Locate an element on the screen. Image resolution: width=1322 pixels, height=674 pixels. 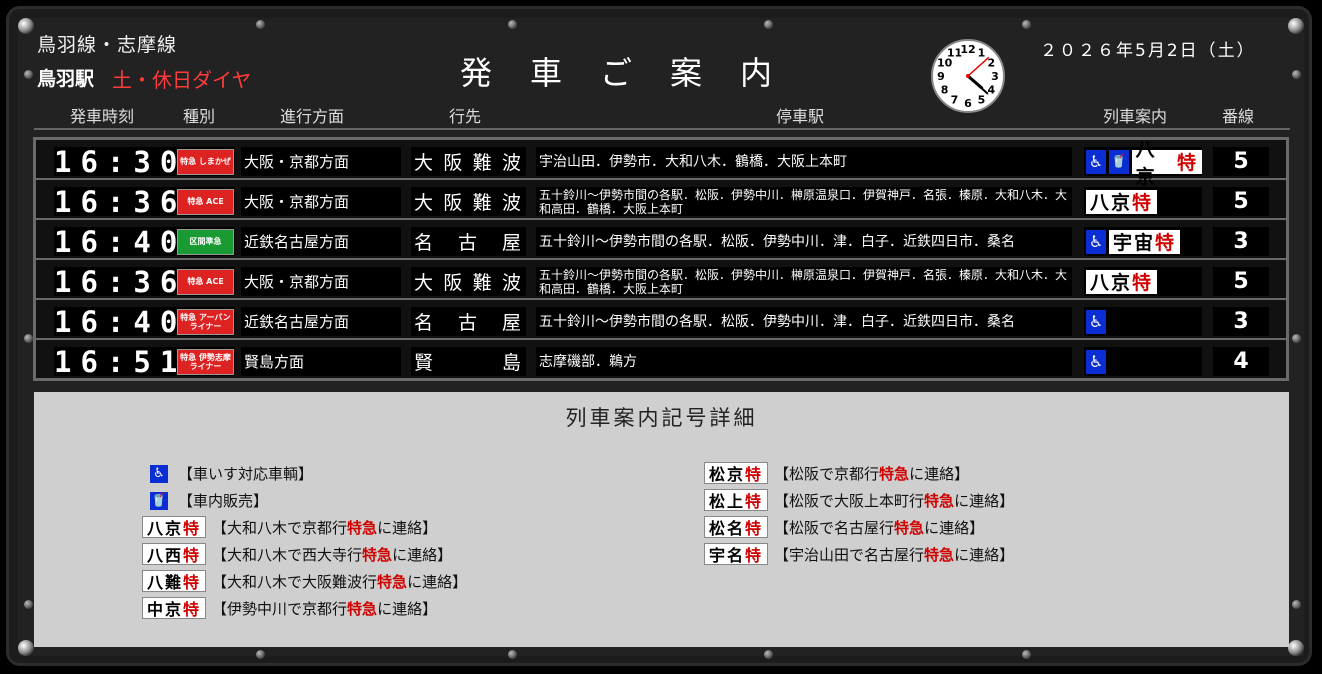
direction: 賢島方面 is located at coordinates (321, 361).